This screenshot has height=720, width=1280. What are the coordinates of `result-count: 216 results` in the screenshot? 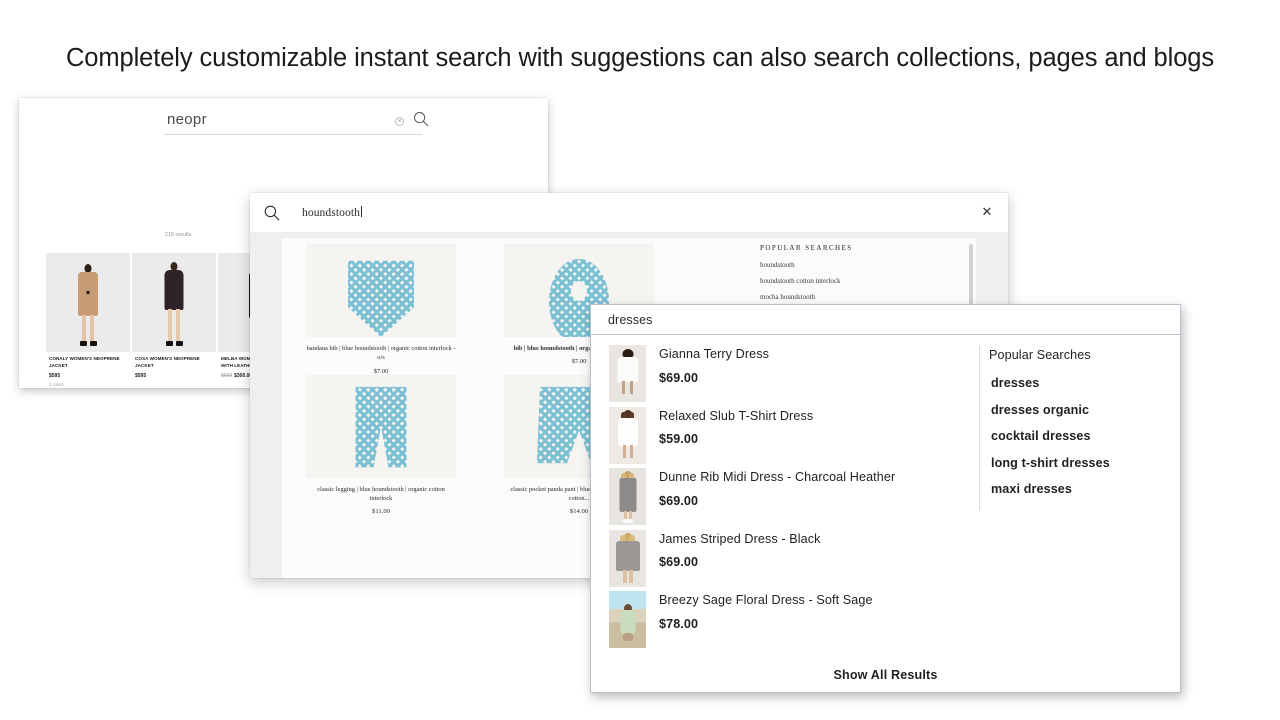 It's located at (178, 235).